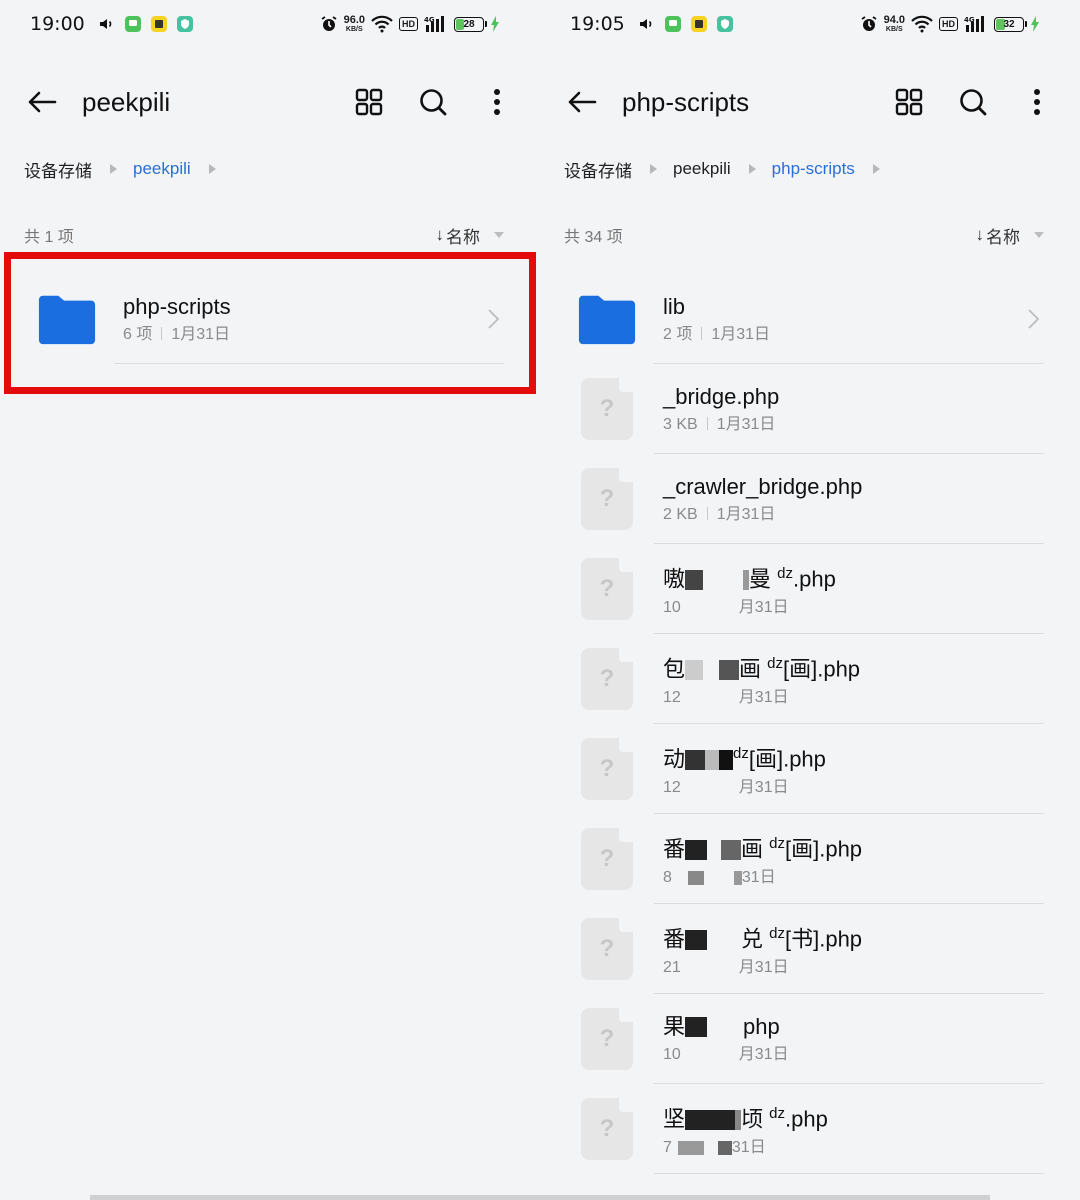 Image resolution: width=1080 pixels, height=1200 pixels. What do you see at coordinates (702, 169) in the screenshot?
I see `breadcrumb-item: peekpili` at bounding box center [702, 169].